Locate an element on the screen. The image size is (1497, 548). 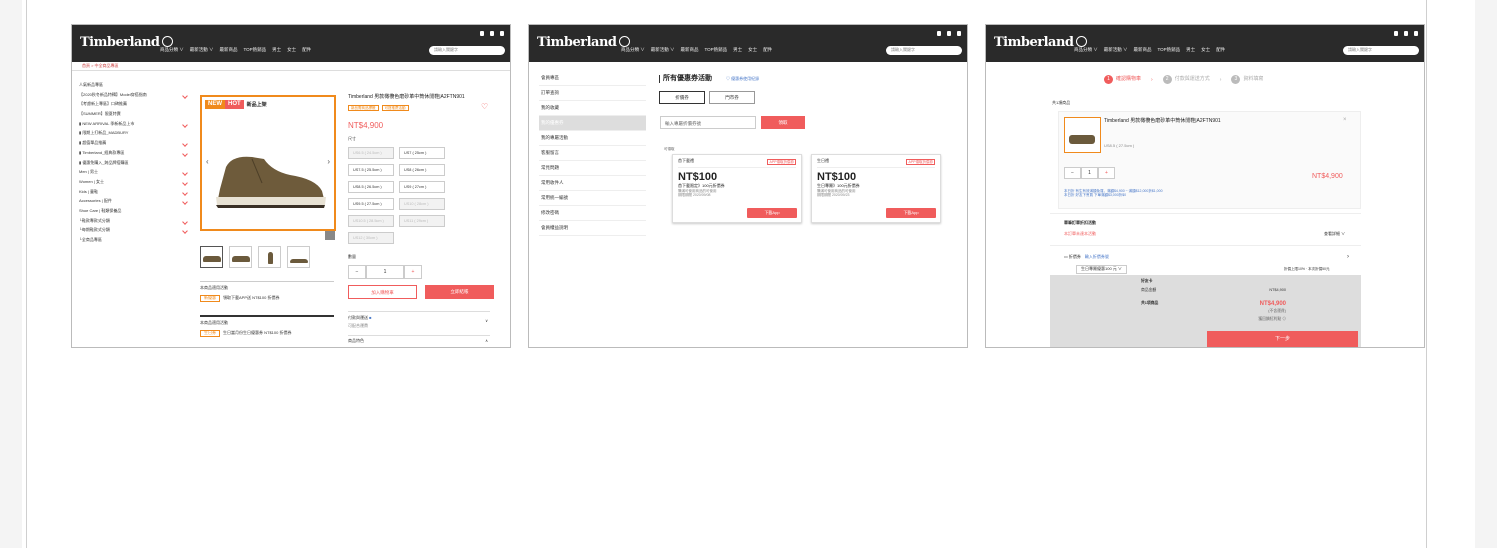
activity-detail-toggle: 查看詳細 ∨ is located at coordinates (1334, 234).